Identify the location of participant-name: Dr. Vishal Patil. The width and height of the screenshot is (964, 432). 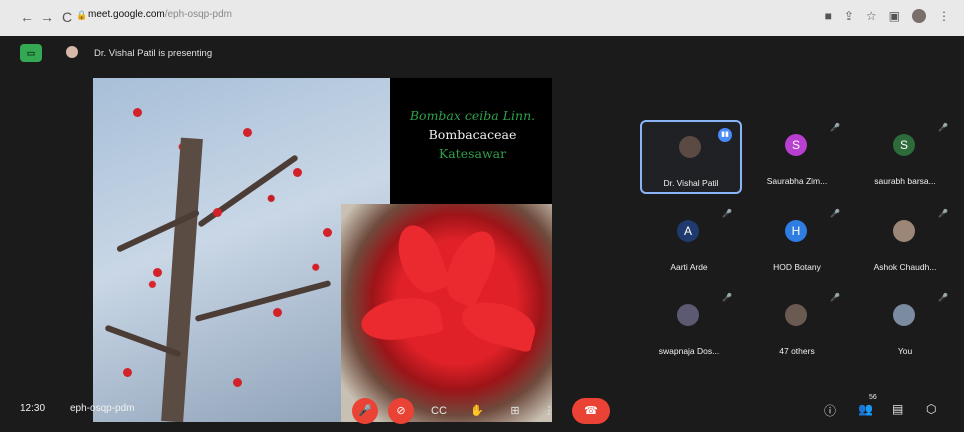
(691, 183).